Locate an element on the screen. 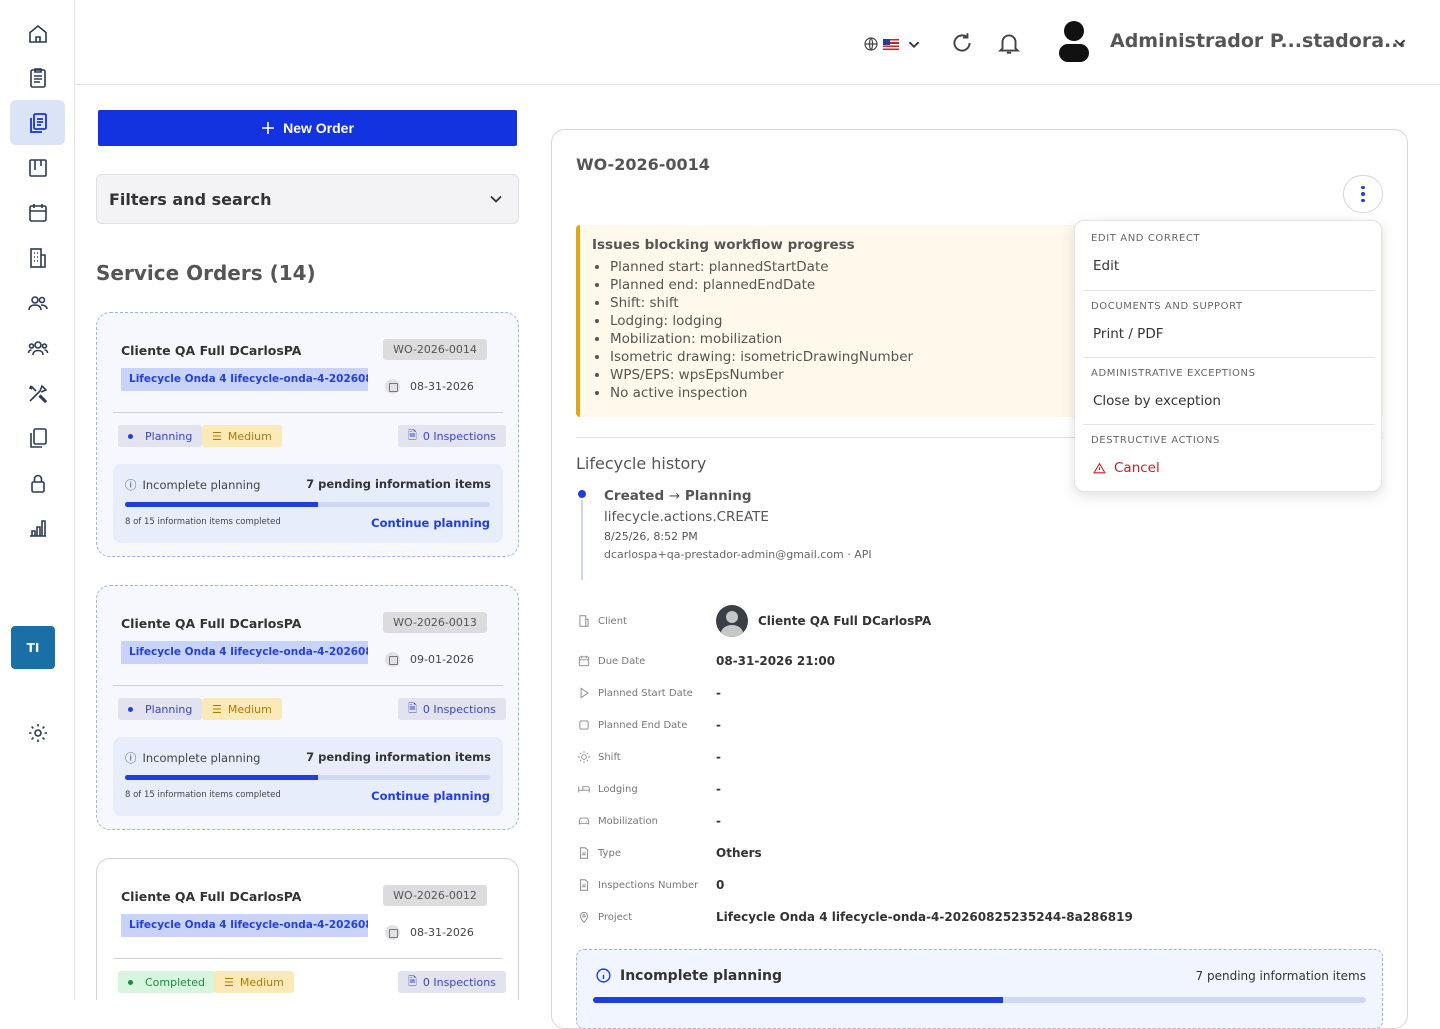 The width and height of the screenshot is (1440, 1029). field-value: - is located at coordinates (718, 821).